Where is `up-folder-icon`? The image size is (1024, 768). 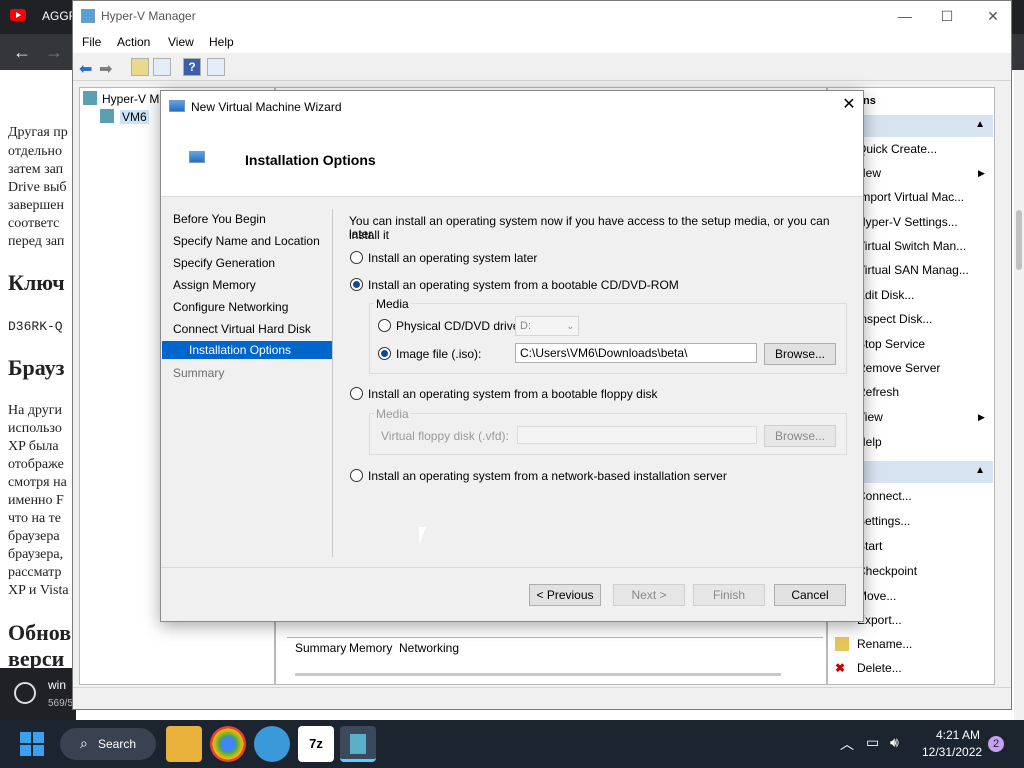
up-folder-icon is located at coordinates (140, 67).